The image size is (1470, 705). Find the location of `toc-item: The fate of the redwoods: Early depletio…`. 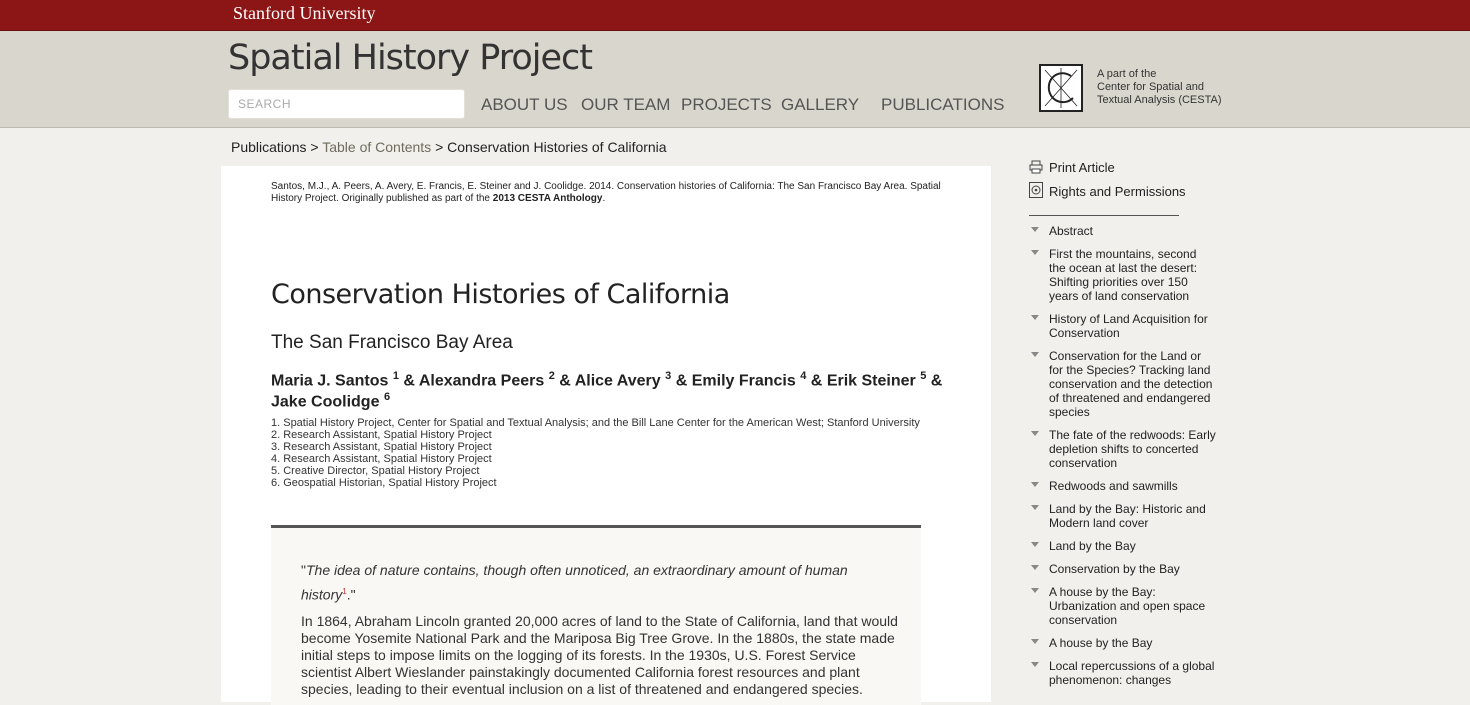

toc-item: The fate of the redwoods: Early depletio… is located at coordinates (1123, 449).